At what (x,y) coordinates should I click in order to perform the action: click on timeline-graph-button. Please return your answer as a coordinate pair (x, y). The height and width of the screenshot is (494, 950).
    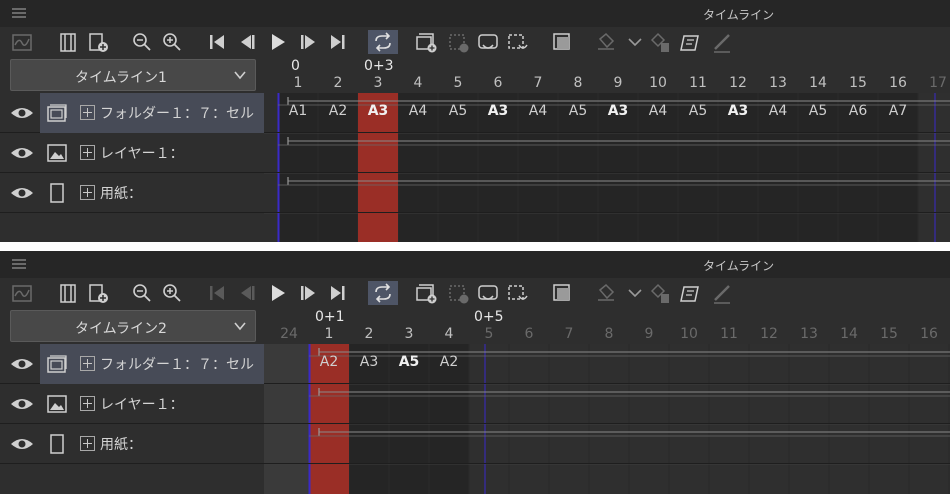
    Looking at the image, I should click on (22, 42).